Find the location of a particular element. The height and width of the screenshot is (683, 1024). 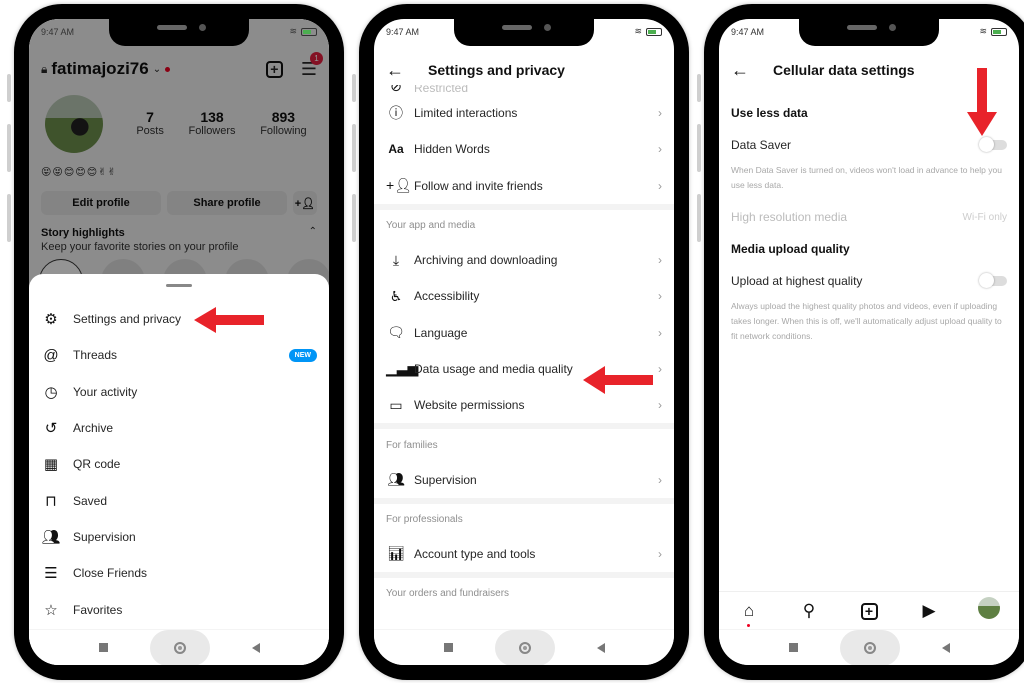

reels-tab: ▶︎ is located at coordinates (929, 611).